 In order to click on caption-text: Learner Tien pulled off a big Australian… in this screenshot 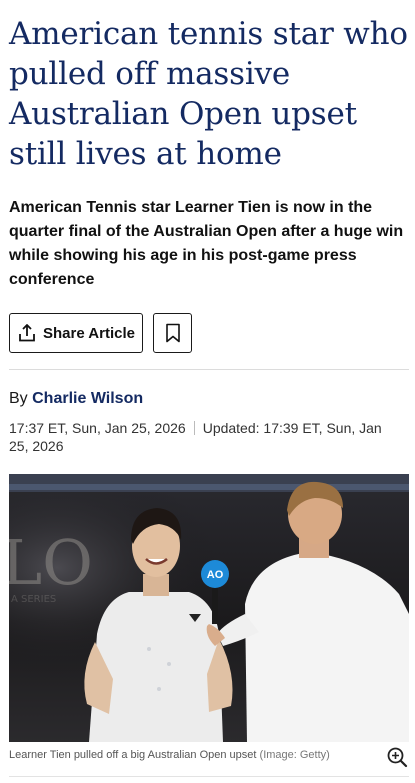, I will do `click(133, 755)`.